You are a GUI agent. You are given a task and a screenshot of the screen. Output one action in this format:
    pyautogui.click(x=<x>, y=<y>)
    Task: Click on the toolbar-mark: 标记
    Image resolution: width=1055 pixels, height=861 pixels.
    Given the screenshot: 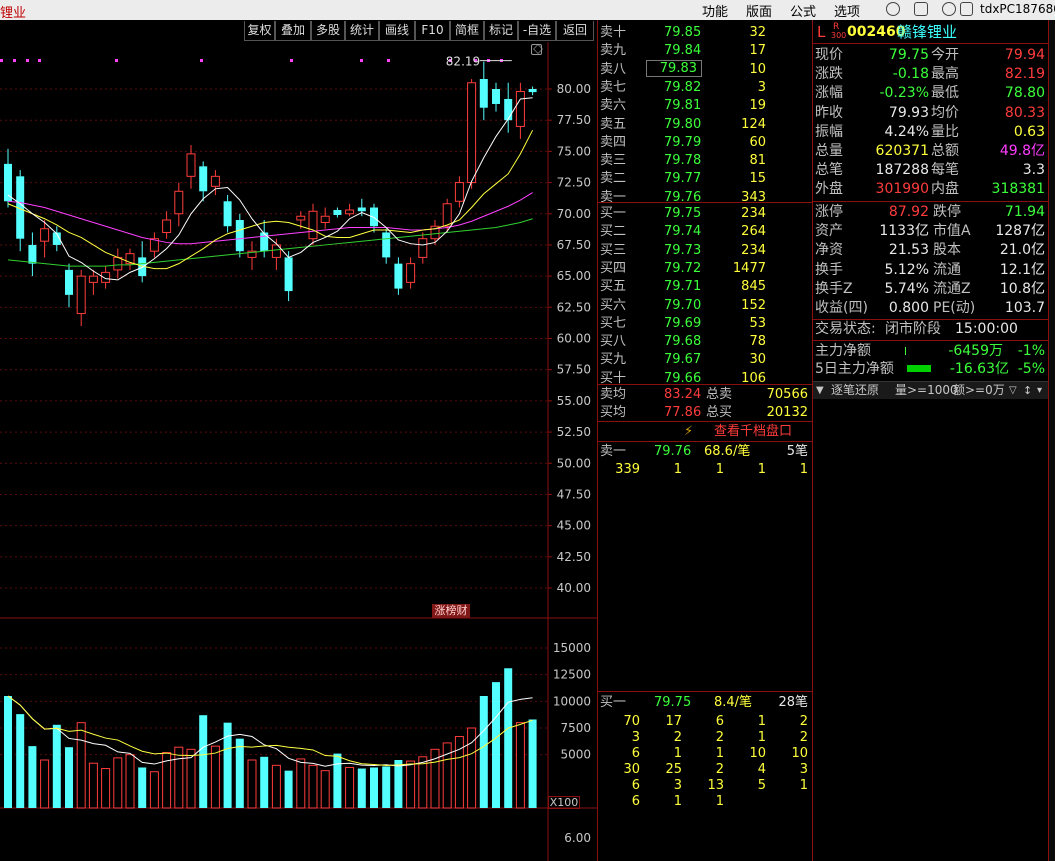 What is the action you would take?
    pyautogui.click(x=501, y=31)
    